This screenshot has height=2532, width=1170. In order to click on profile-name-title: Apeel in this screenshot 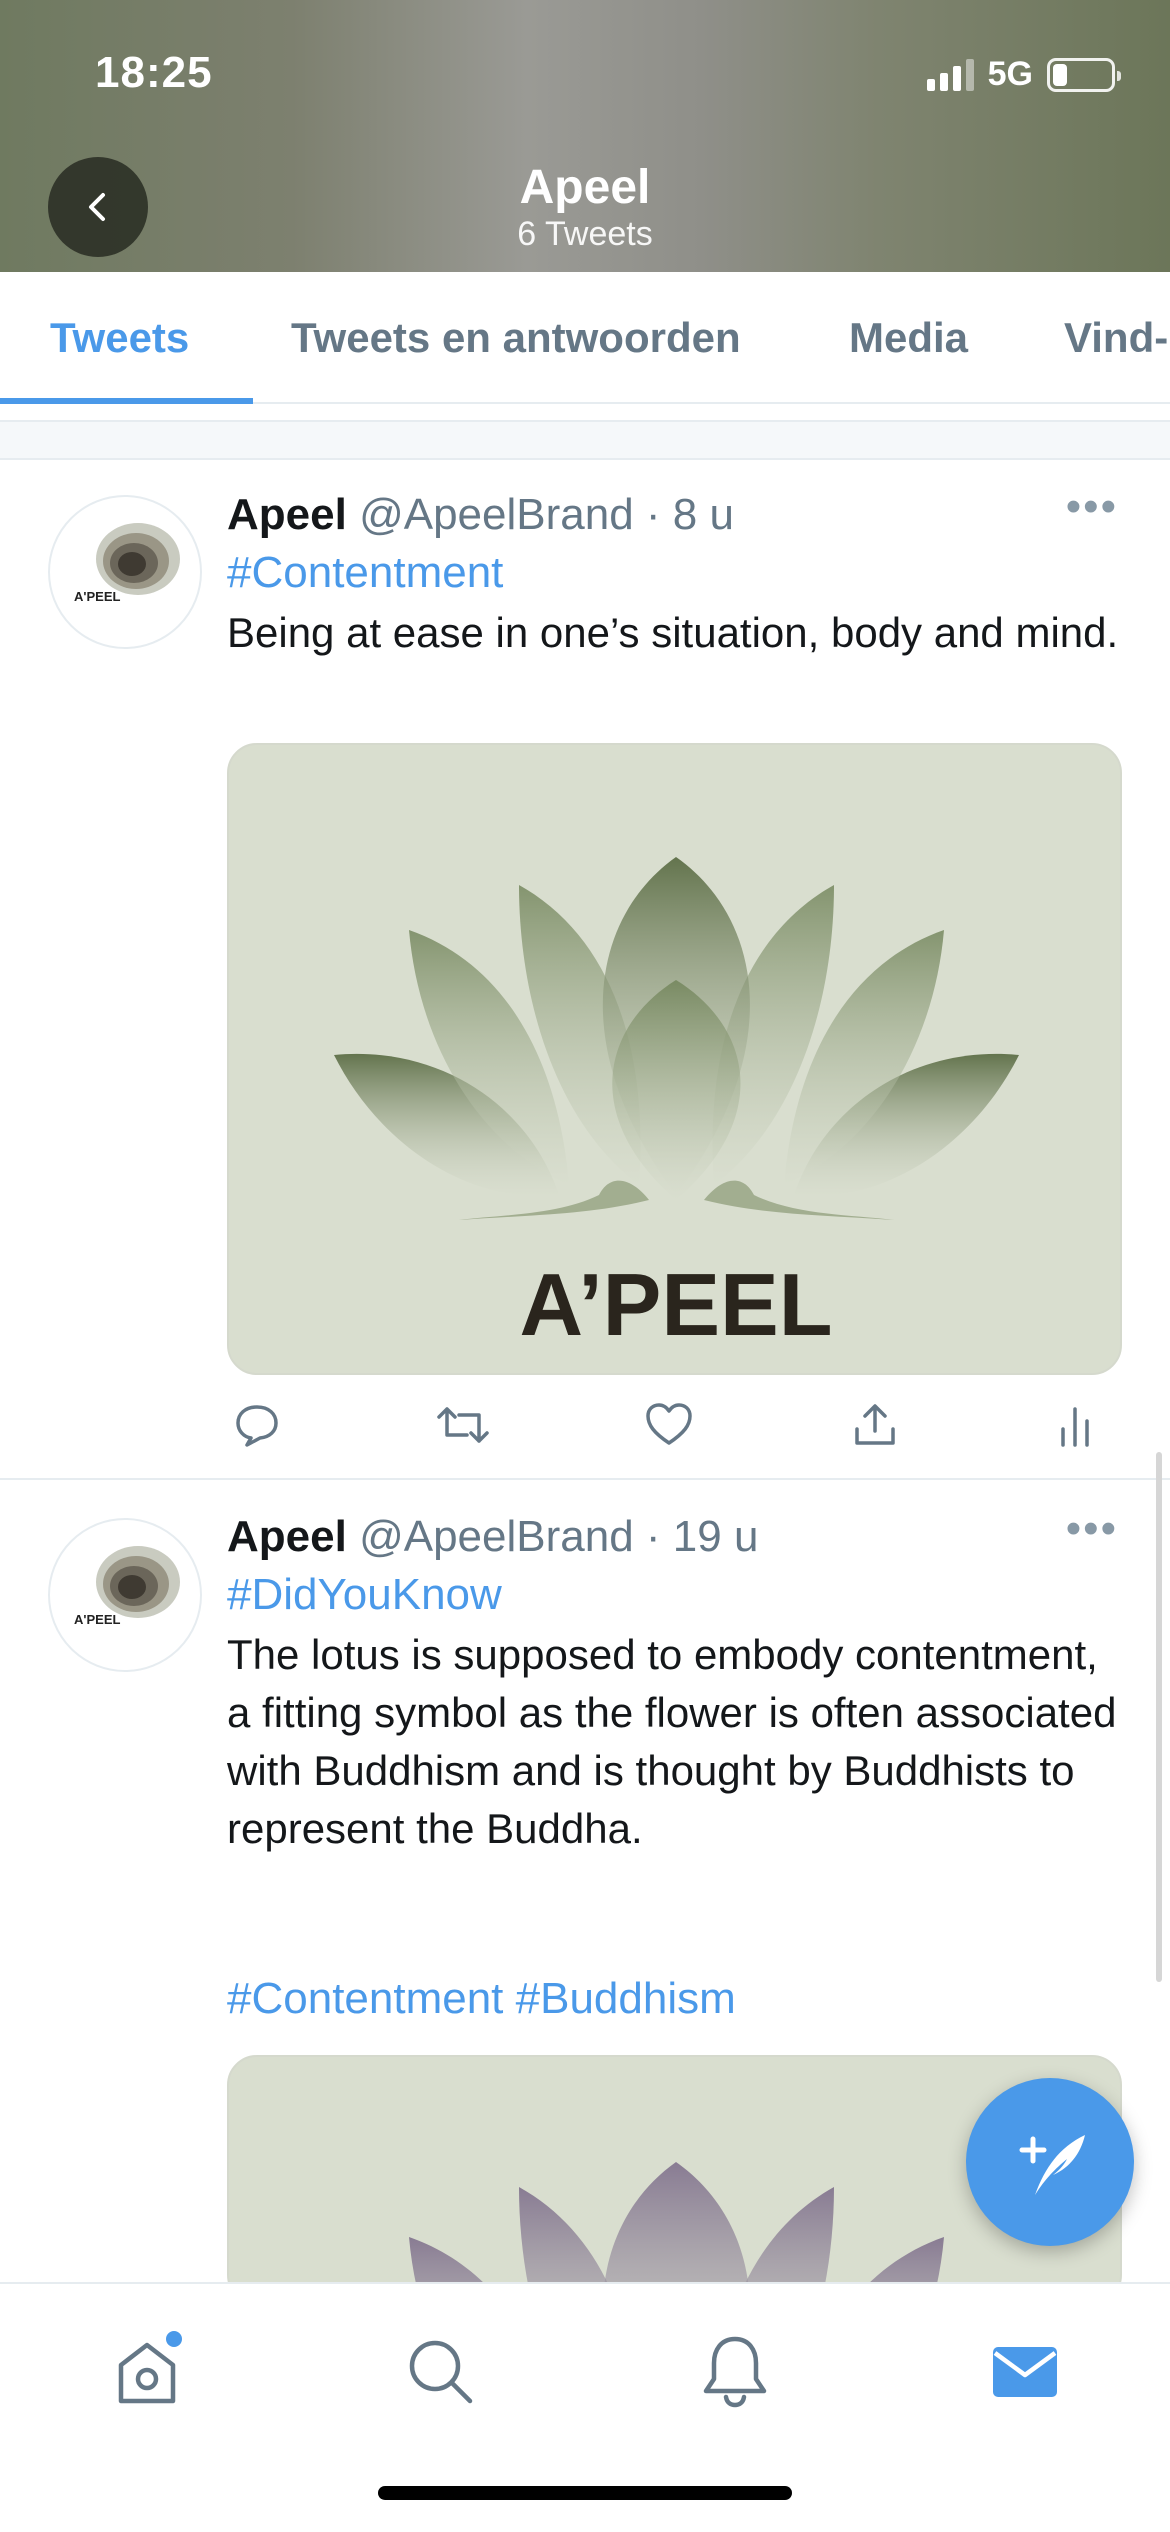, I will do `click(585, 187)`.